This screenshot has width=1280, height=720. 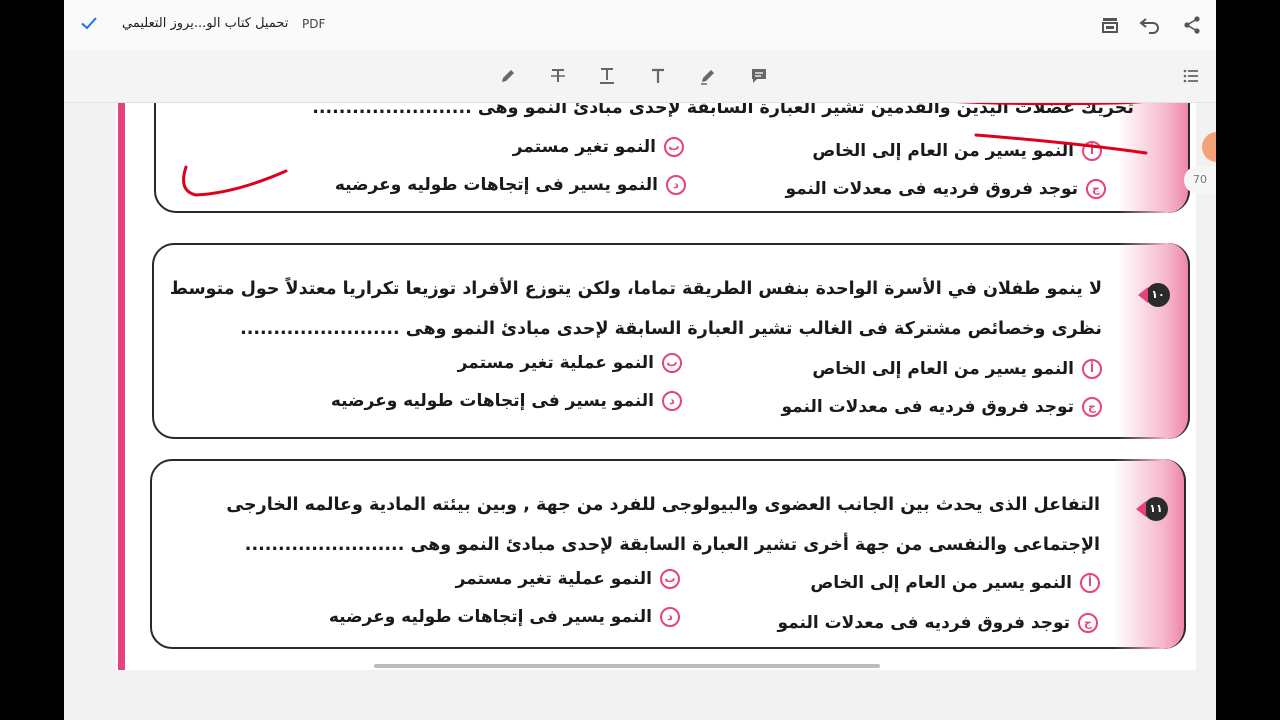 What do you see at coordinates (1150, 25) in the screenshot?
I see `undo-icon` at bounding box center [1150, 25].